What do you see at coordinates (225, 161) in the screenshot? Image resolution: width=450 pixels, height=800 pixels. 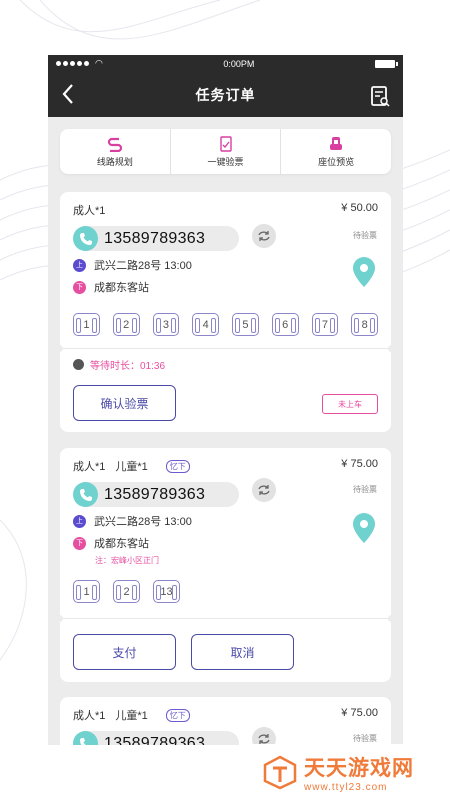 I see `tab-label: 一键验票` at bounding box center [225, 161].